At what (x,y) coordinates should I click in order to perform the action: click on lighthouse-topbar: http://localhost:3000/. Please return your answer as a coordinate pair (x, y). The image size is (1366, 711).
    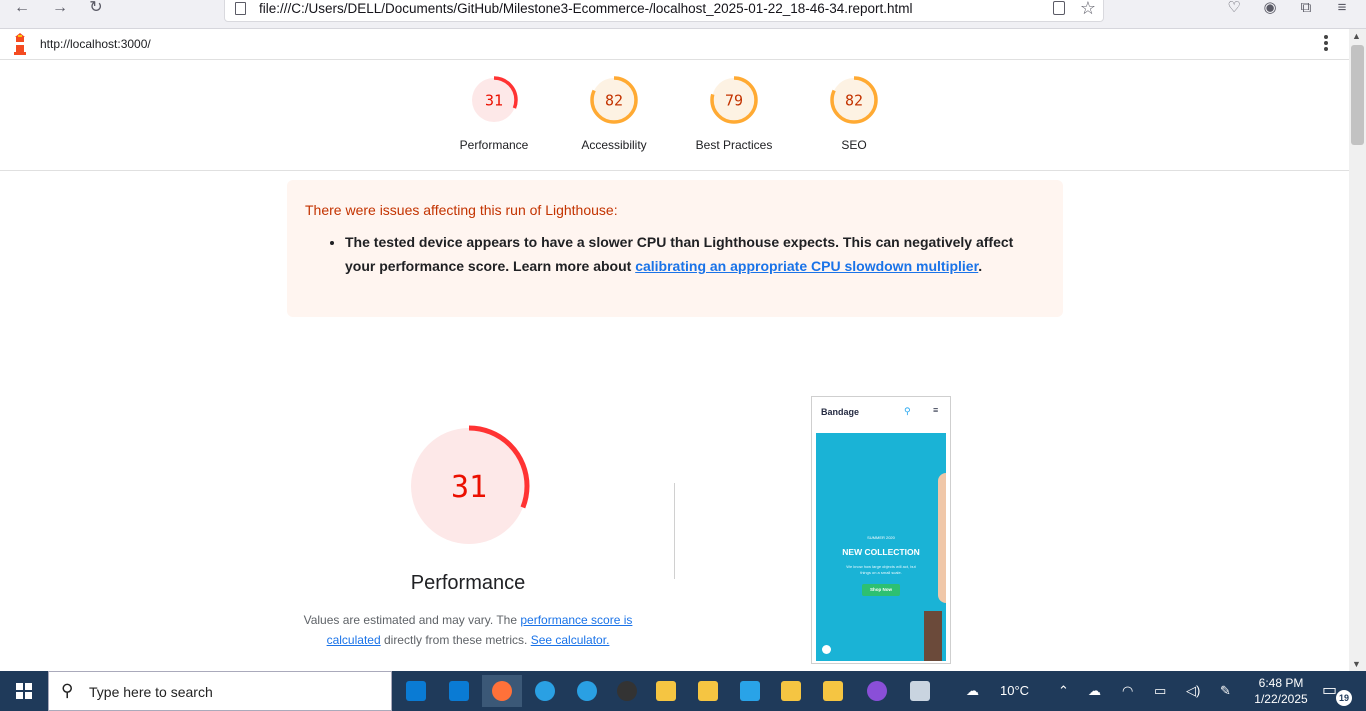
    Looking at the image, I should click on (674, 44).